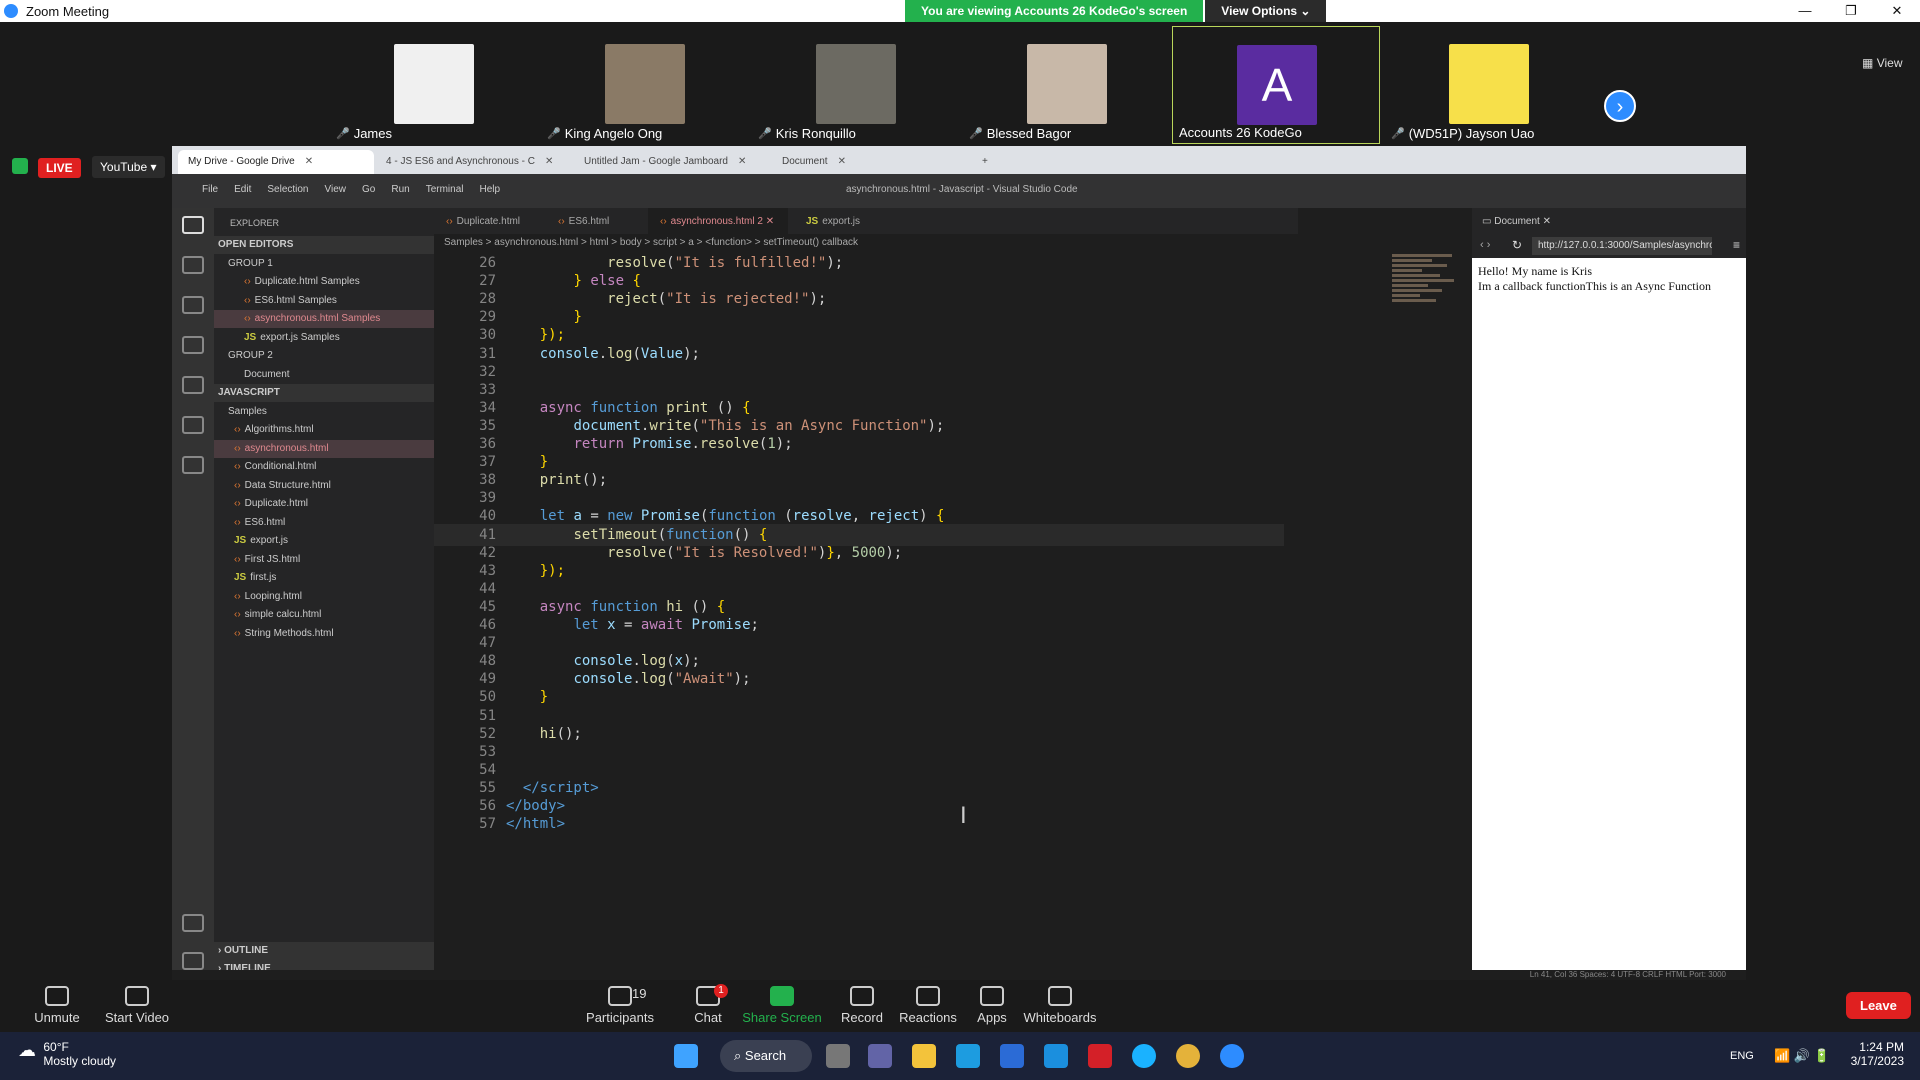 The image size is (1920, 1080). What do you see at coordinates (242, 189) in the screenshot?
I see `menu-item: Edit` at bounding box center [242, 189].